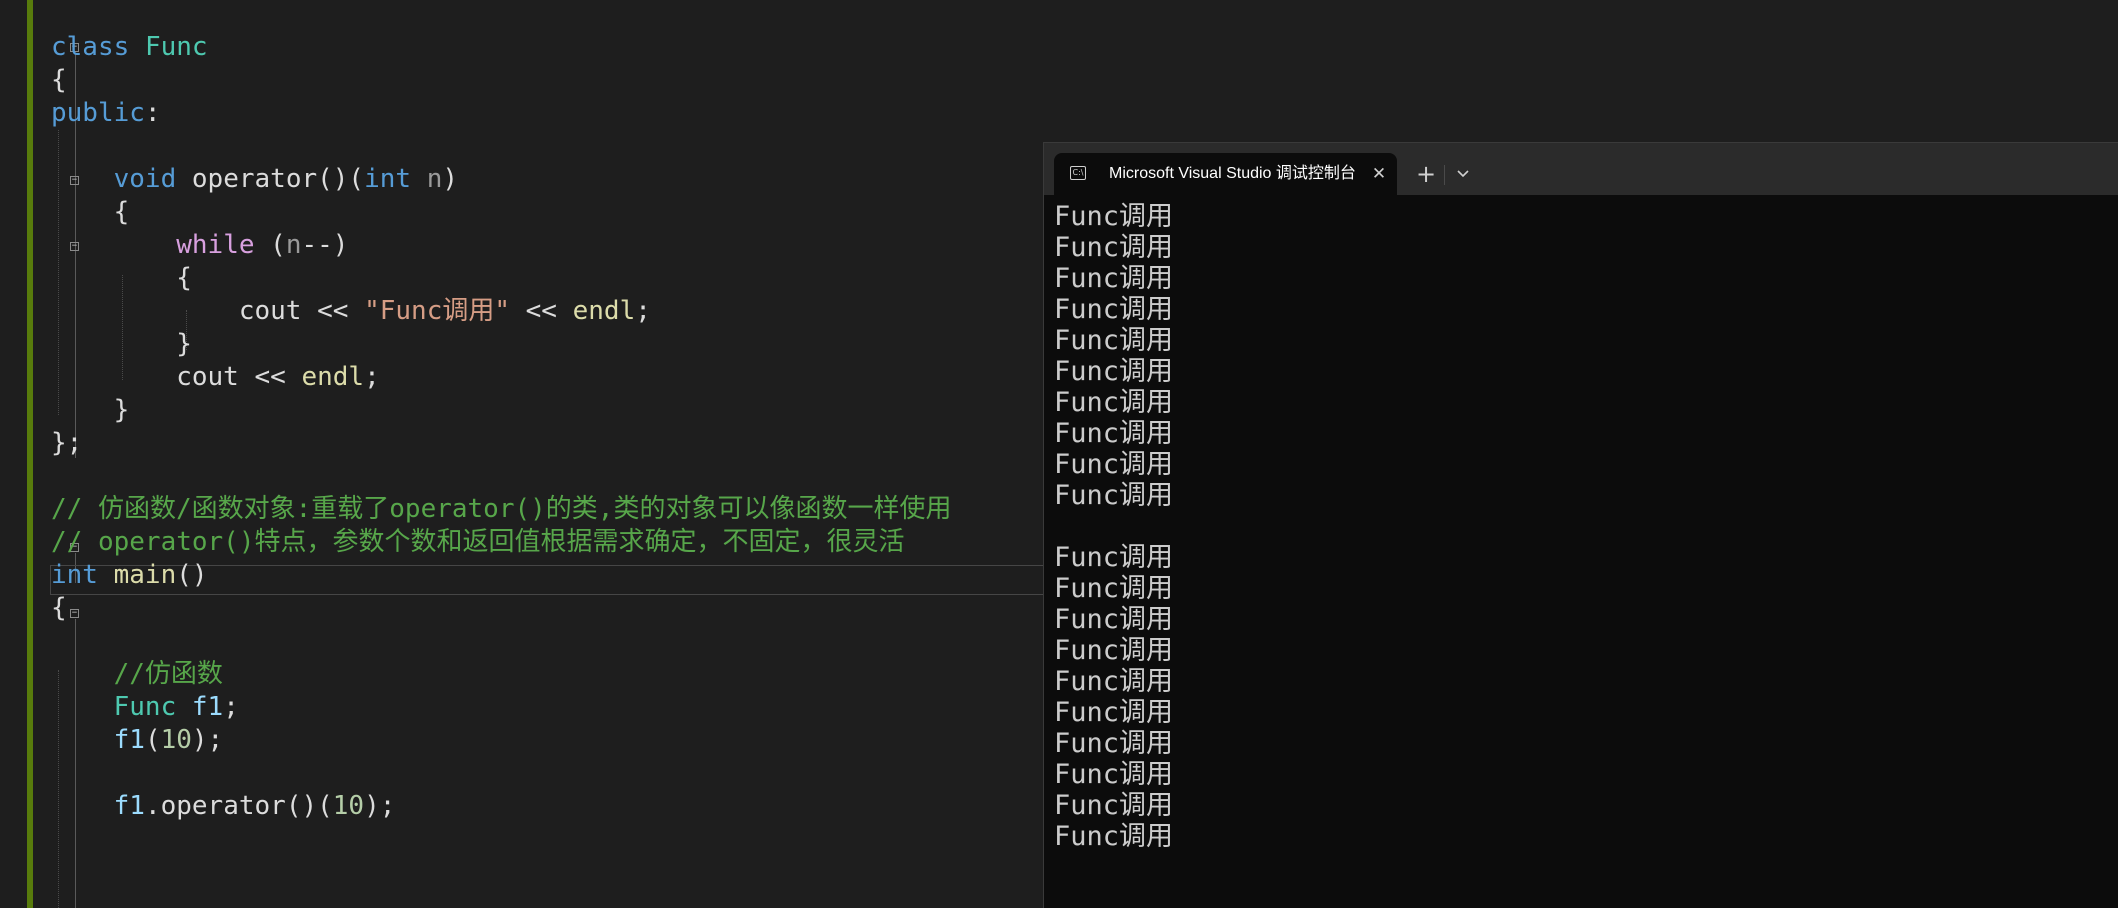 The height and width of the screenshot is (908, 2118). I want to click on code-token: --), so click(325, 245).